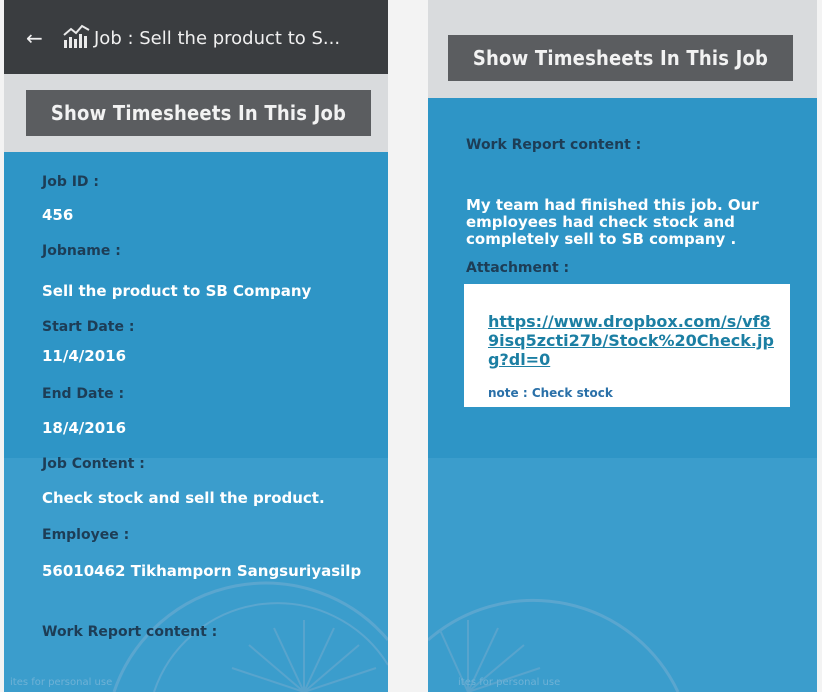  I want to click on jobname-label: Jobname :, so click(81, 251).